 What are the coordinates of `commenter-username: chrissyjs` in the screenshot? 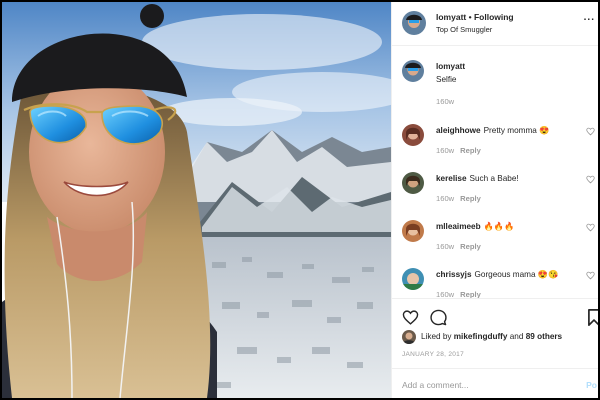 It's located at (454, 274).